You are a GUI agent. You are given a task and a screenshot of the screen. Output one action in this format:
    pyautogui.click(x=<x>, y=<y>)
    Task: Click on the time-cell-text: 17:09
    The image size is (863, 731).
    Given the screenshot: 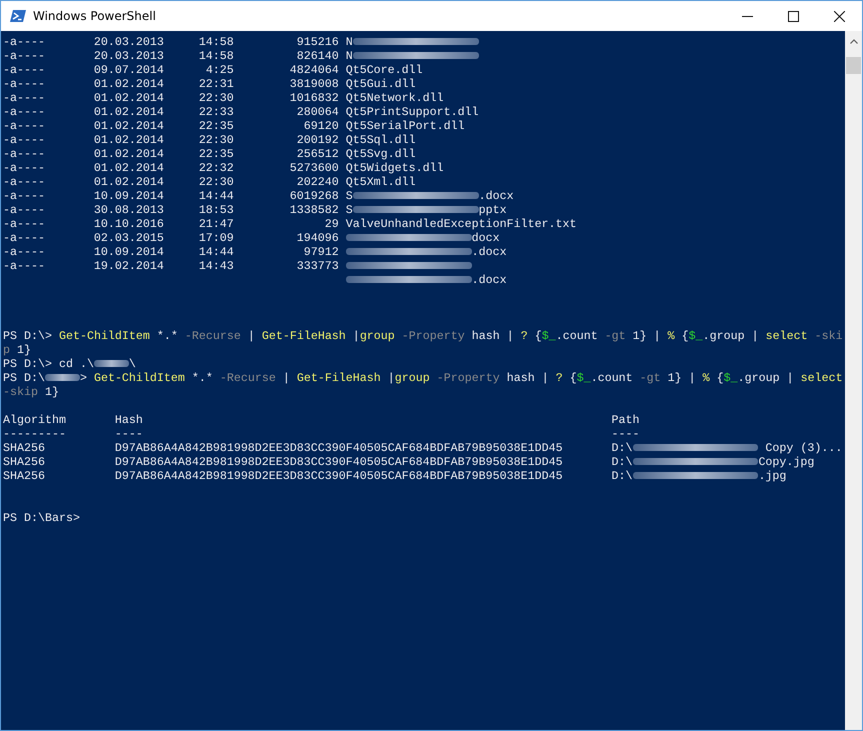 What is the action you would take?
    pyautogui.click(x=216, y=238)
    